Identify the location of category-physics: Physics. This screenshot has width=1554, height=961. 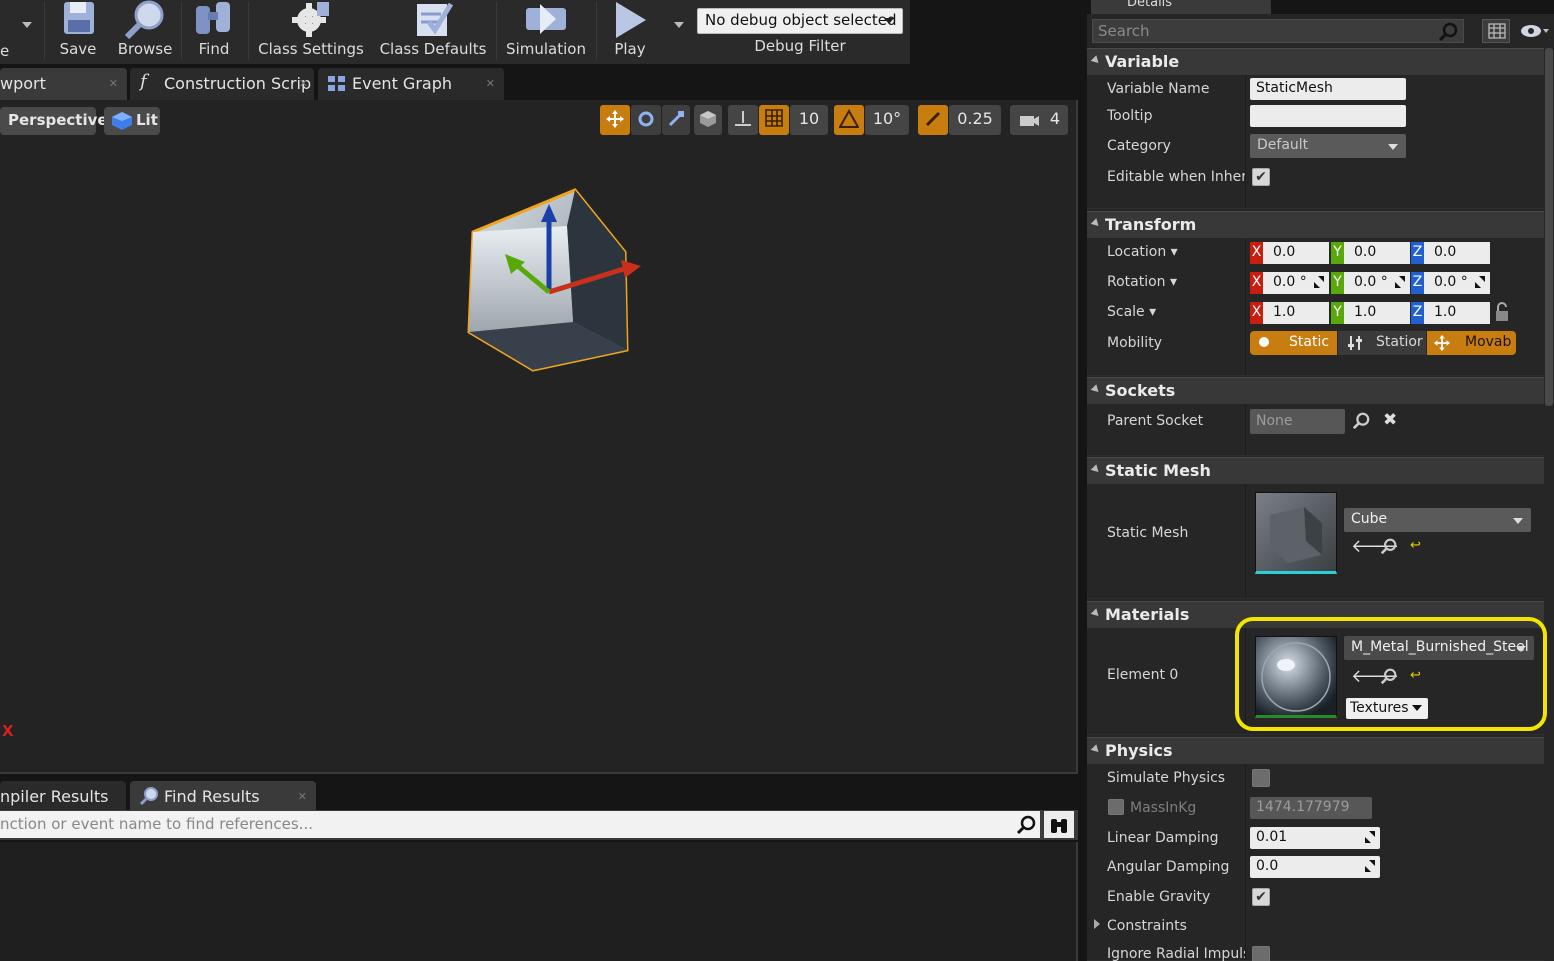
(1315, 750).